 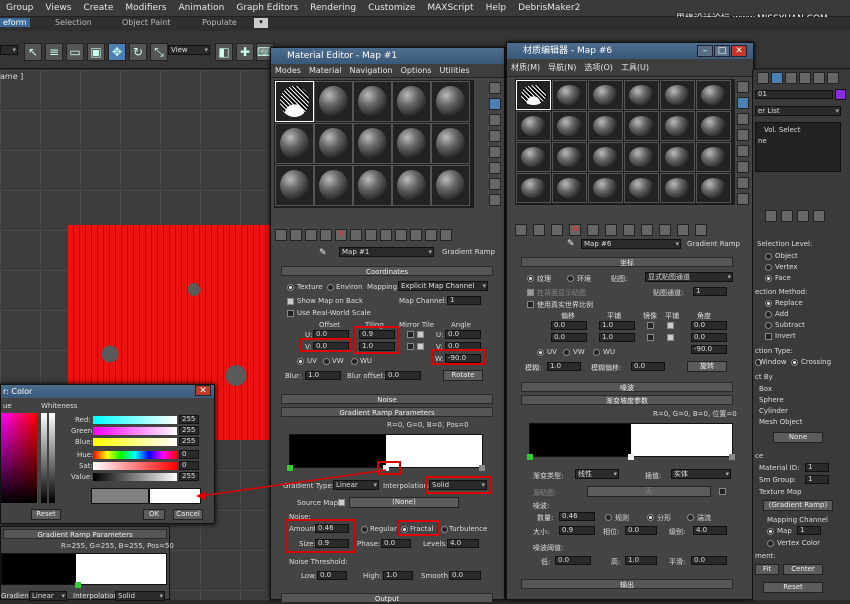 What do you see at coordinates (96, 596) in the screenshot?
I see `gradient-partial-interp-label: Interpolation:` at bounding box center [96, 596].